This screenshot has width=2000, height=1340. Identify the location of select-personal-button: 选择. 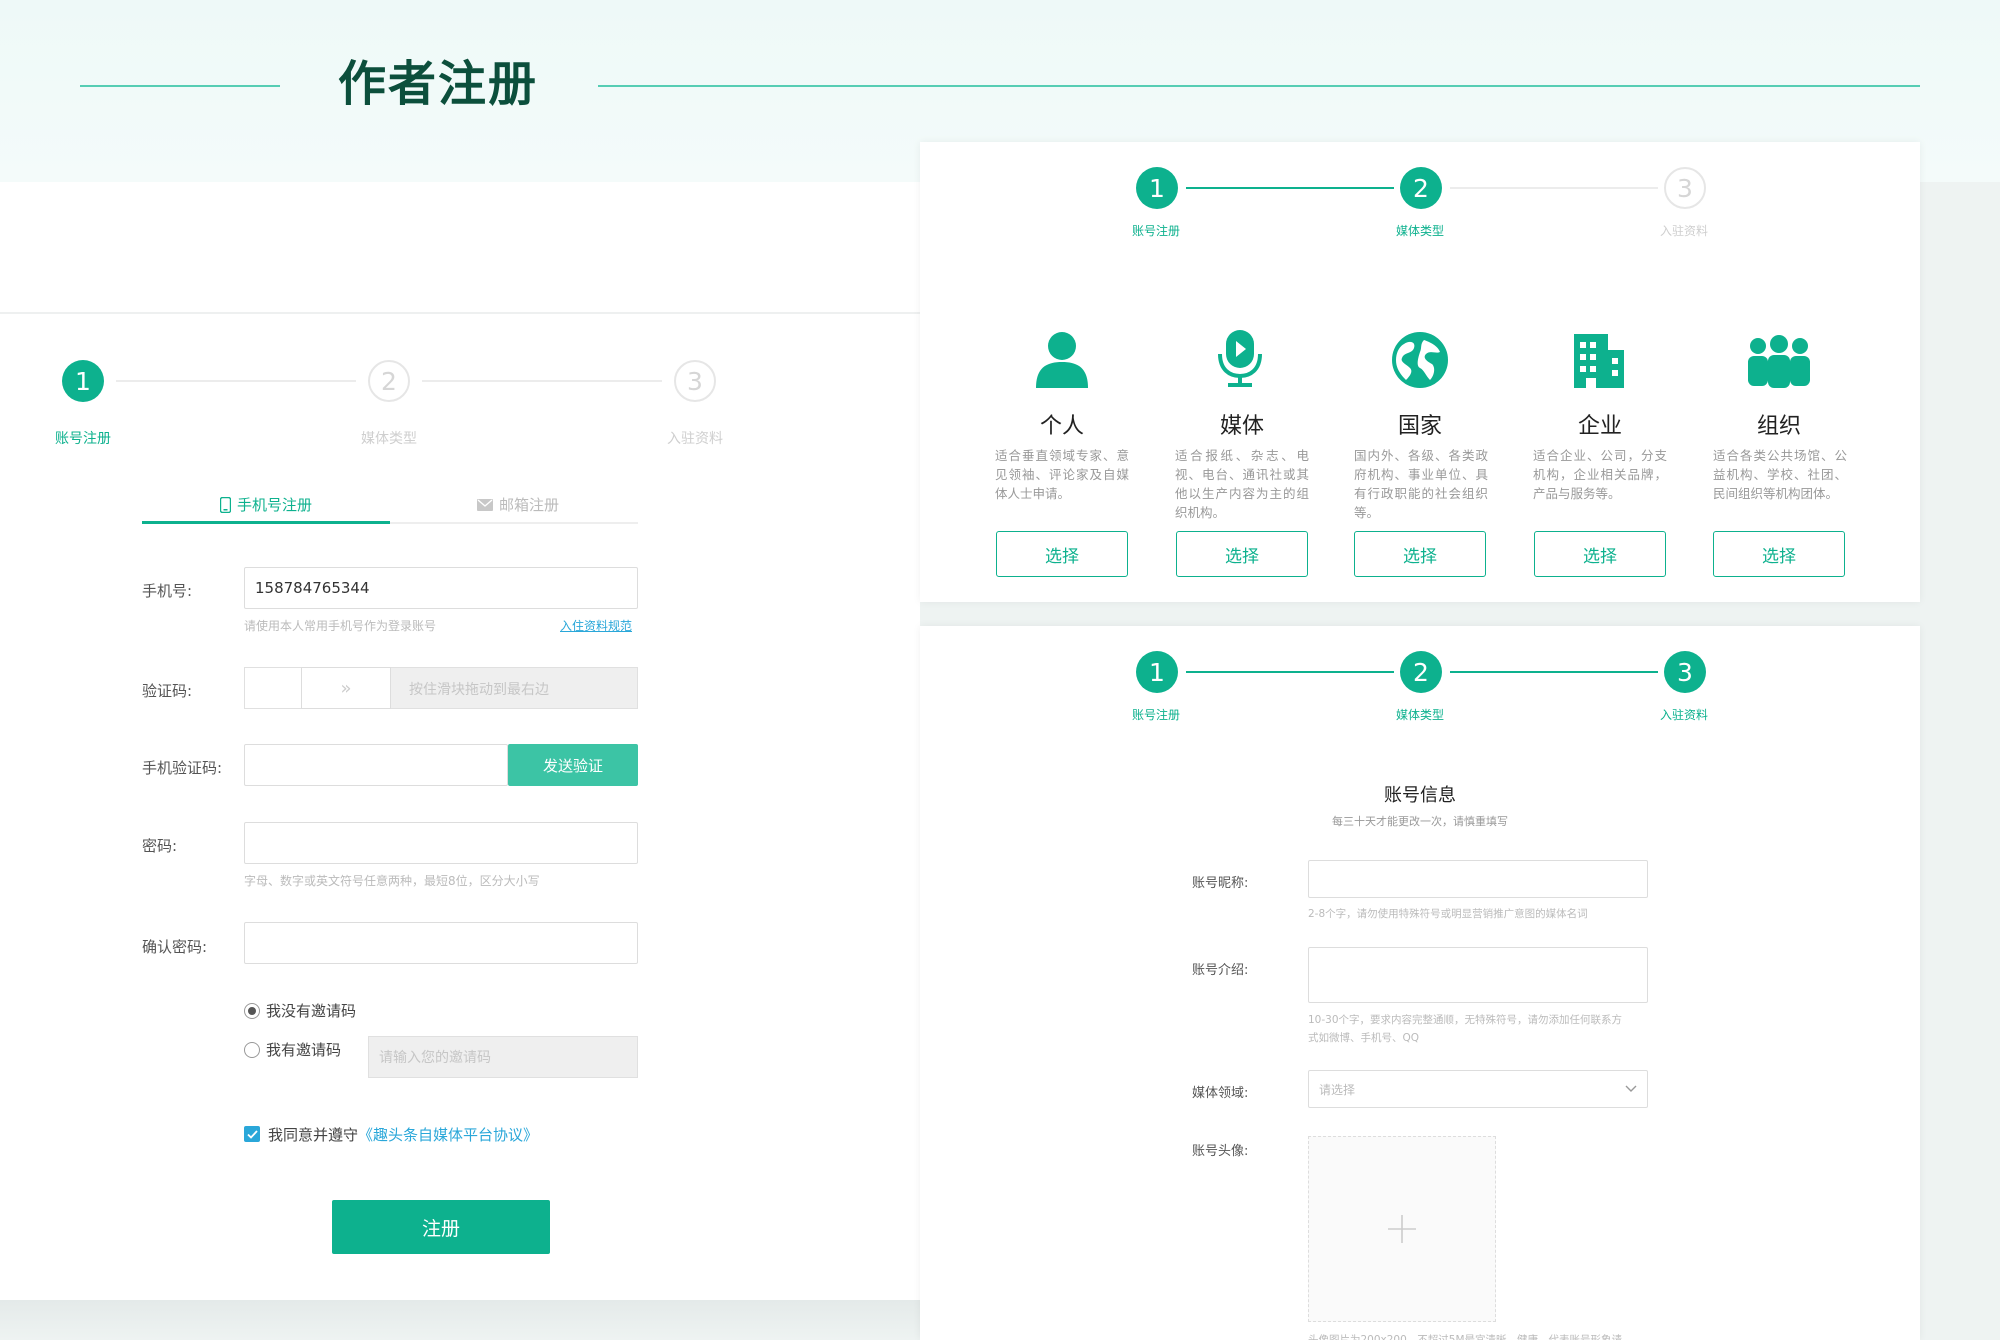
(1062, 554).